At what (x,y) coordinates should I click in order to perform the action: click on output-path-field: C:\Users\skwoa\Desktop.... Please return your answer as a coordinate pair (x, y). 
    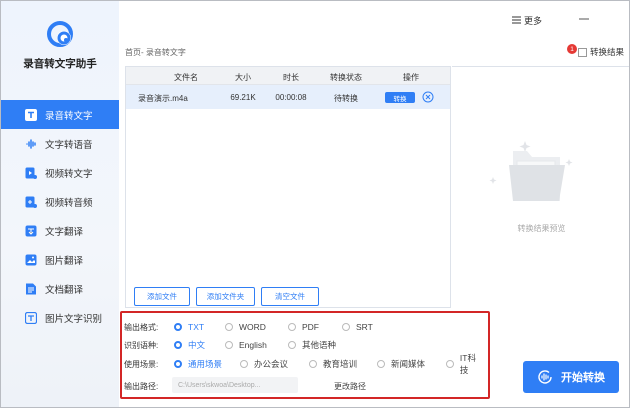
    Looking at the image, I should click on (235, 385).